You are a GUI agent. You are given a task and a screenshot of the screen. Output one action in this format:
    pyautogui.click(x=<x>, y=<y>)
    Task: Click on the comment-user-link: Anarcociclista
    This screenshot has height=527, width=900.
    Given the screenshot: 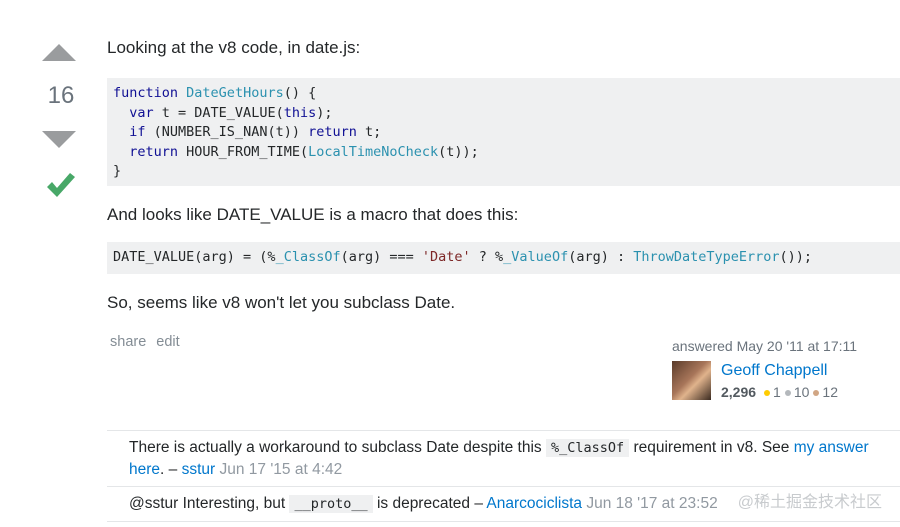 What is the action you would take?
    pyautogui.click(x=534, y=503)
    